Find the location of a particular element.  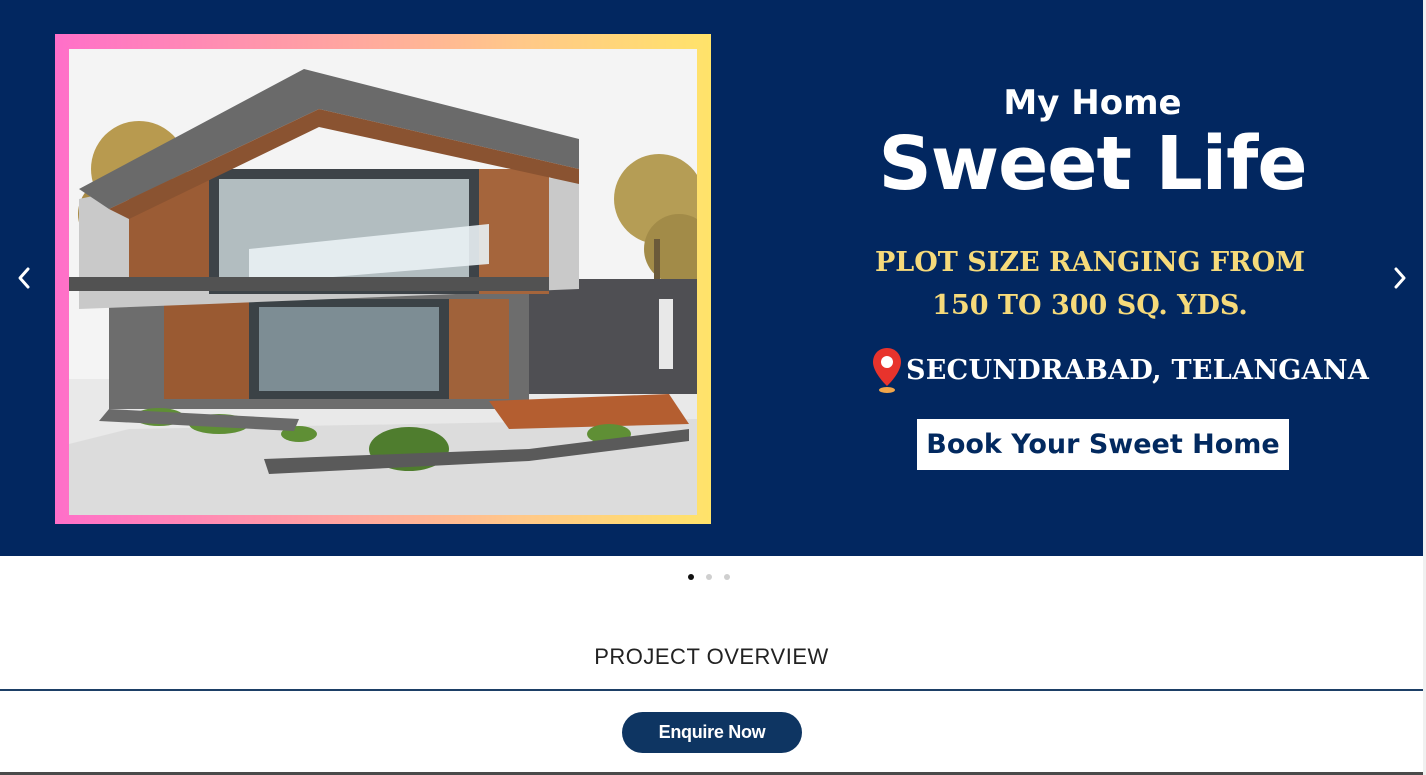

hero-title-big: Sweet Life is located at coordinates (1092, 164).